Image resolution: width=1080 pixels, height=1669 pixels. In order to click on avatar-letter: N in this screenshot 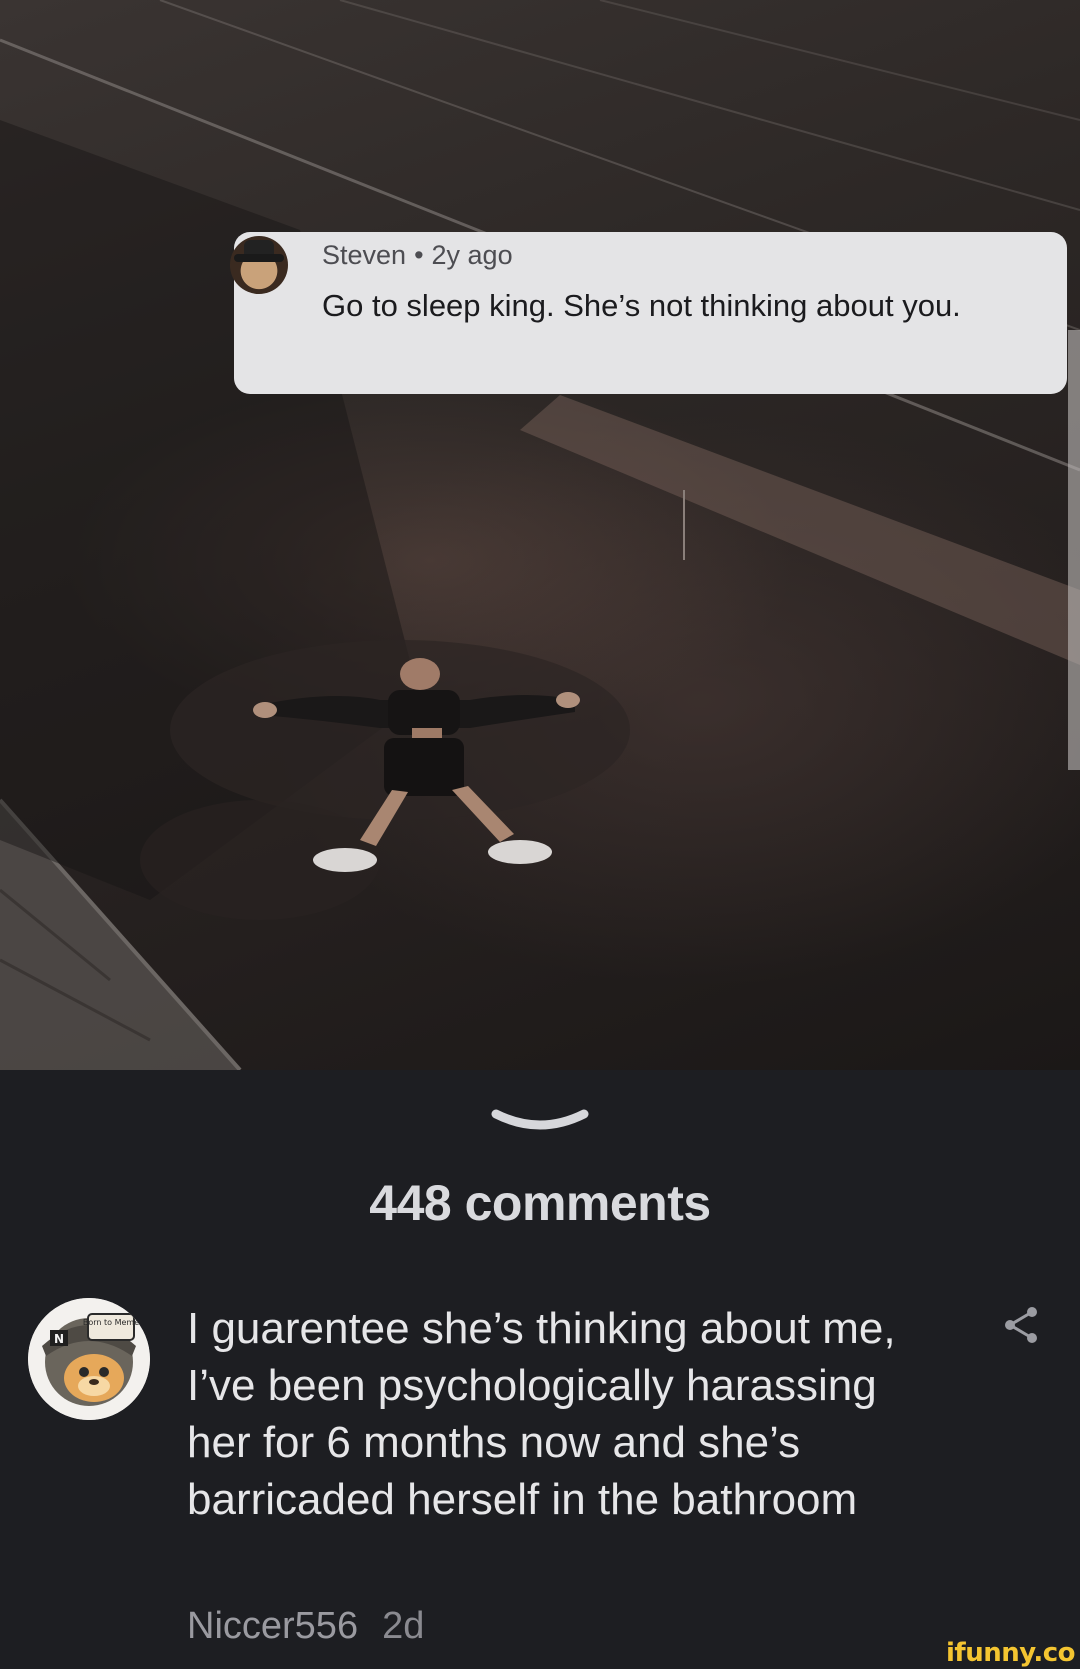, I will do `click(59, 1339)`.